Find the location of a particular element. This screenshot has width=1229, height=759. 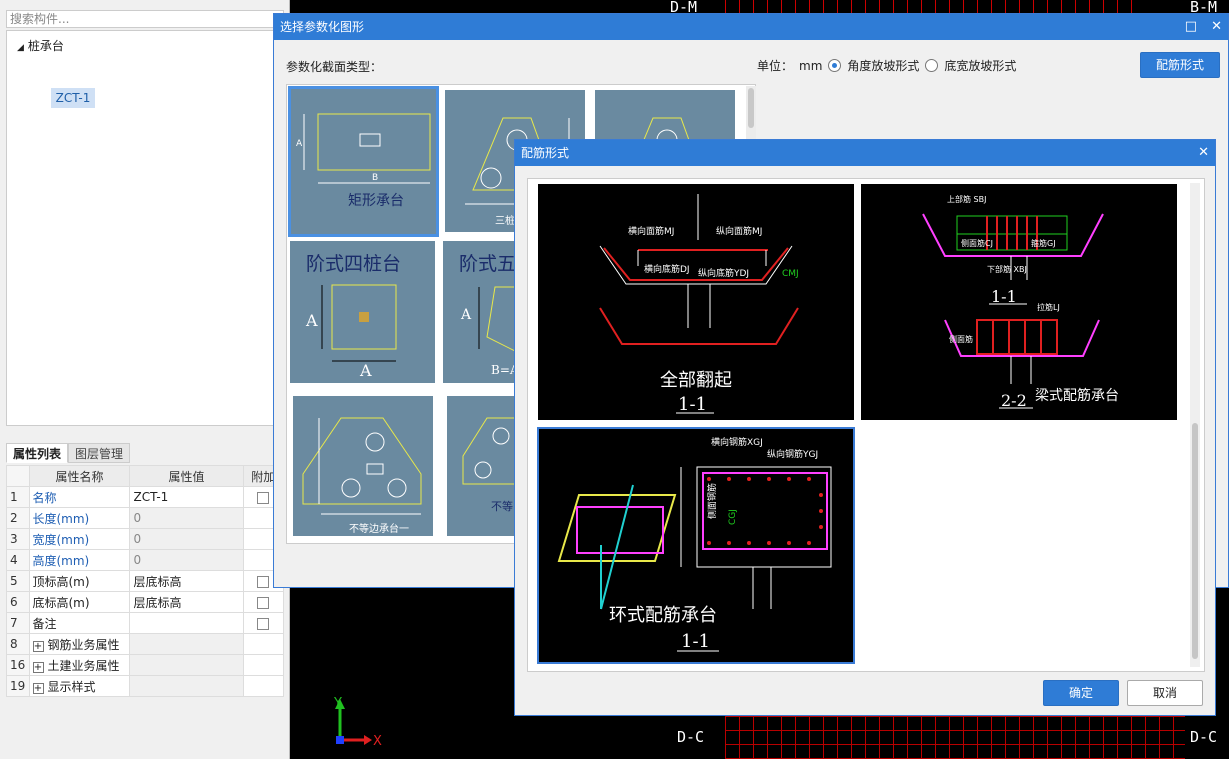

angle-slope-label: 角度放坡形式 is located at coordinates (883, 65).